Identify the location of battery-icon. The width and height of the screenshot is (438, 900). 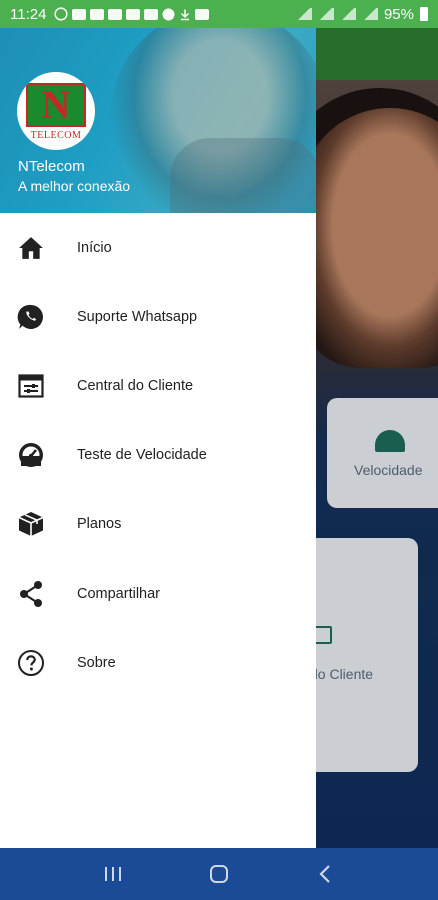
(424, 14).